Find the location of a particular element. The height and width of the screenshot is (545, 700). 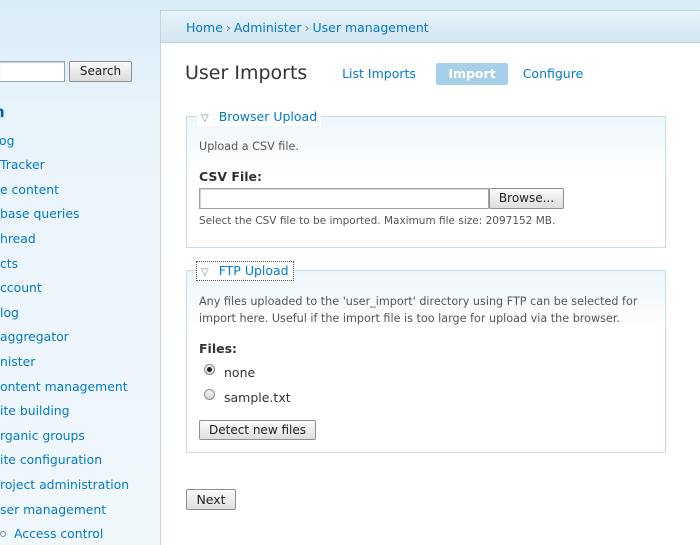

ftp-upload-legend: ▽ FTP Upload is located at coordinates (245, 271).